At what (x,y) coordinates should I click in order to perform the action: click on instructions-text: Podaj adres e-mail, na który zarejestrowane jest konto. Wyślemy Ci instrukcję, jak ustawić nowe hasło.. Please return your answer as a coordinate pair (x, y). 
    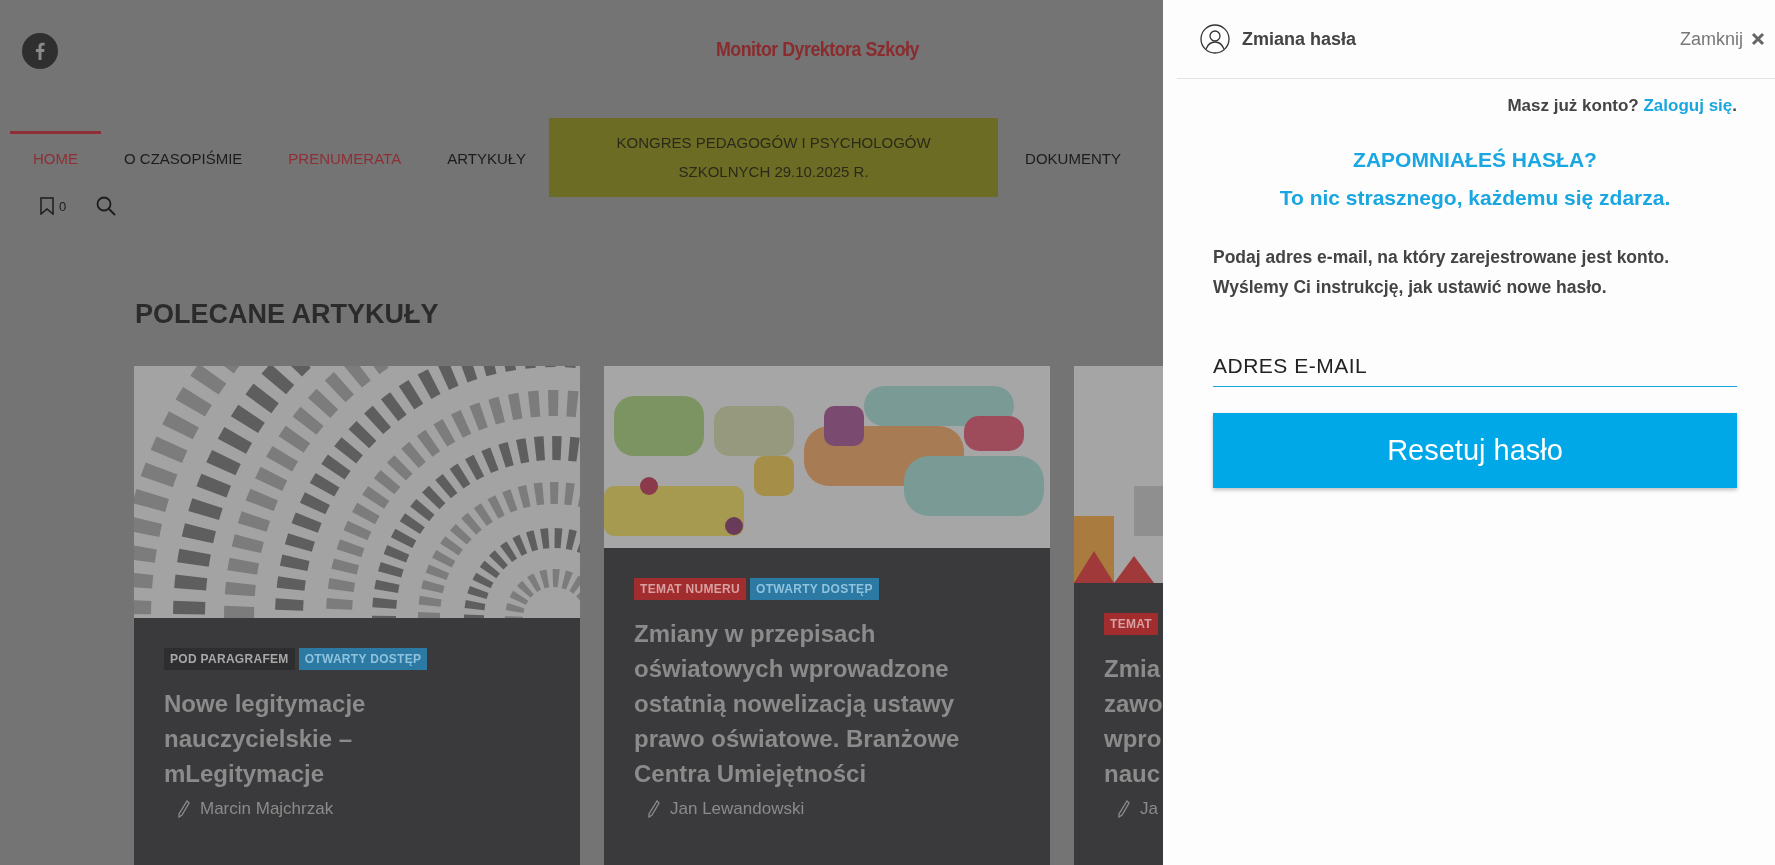
    Looking at the image, I should click on (1442, 272).